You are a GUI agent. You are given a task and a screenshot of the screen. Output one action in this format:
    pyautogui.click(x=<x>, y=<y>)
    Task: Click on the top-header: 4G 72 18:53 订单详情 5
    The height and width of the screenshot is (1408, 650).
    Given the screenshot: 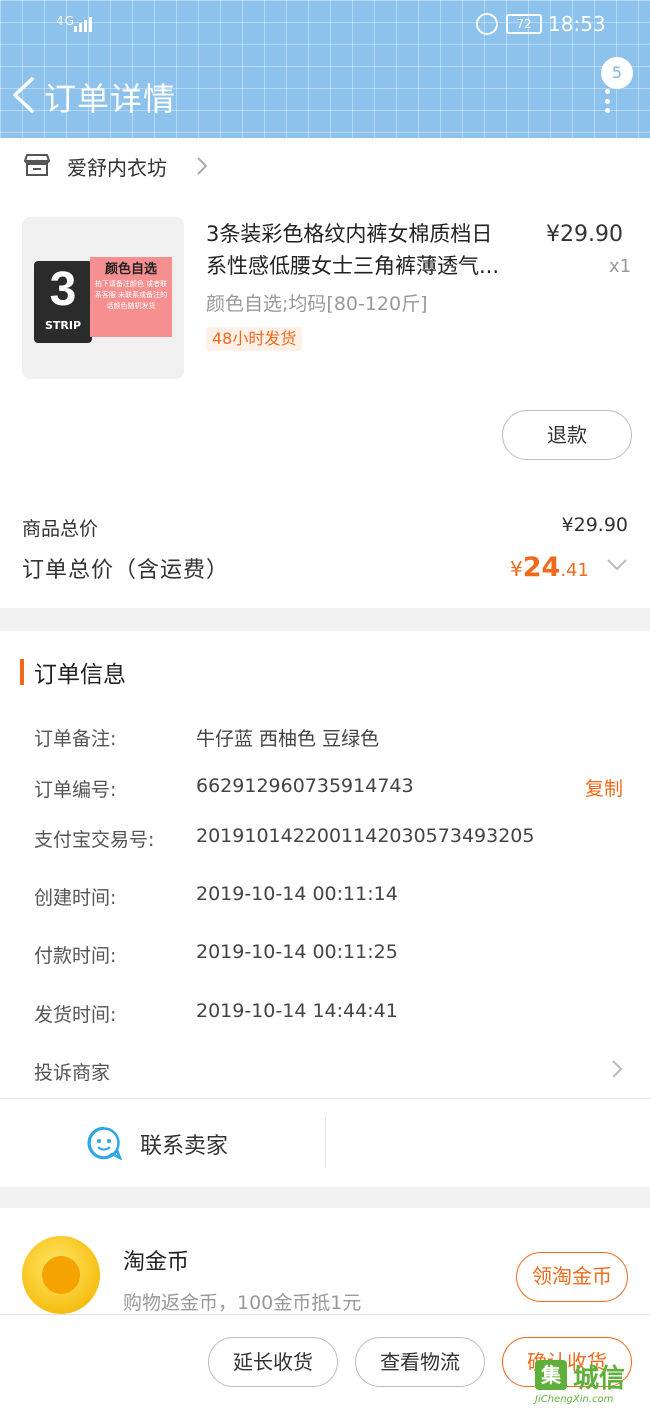 What is the action you would take?
    pyautogui.click(x=325, y=69)
    